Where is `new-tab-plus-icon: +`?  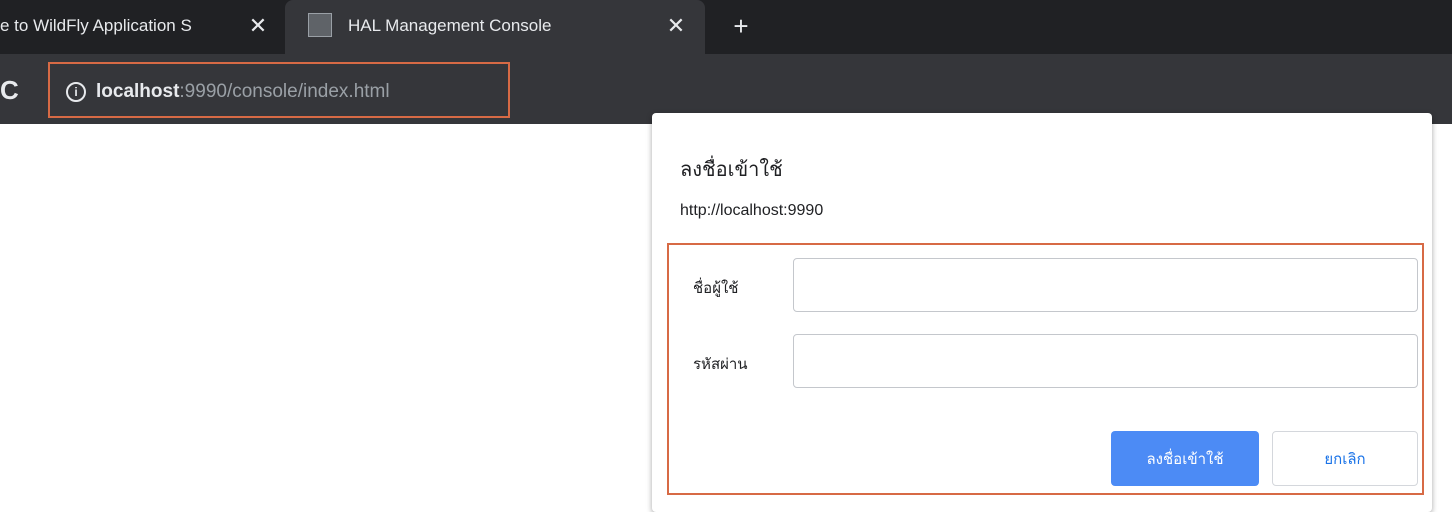 new-tab-plus-icon: + is located at coordinates (741, 27).